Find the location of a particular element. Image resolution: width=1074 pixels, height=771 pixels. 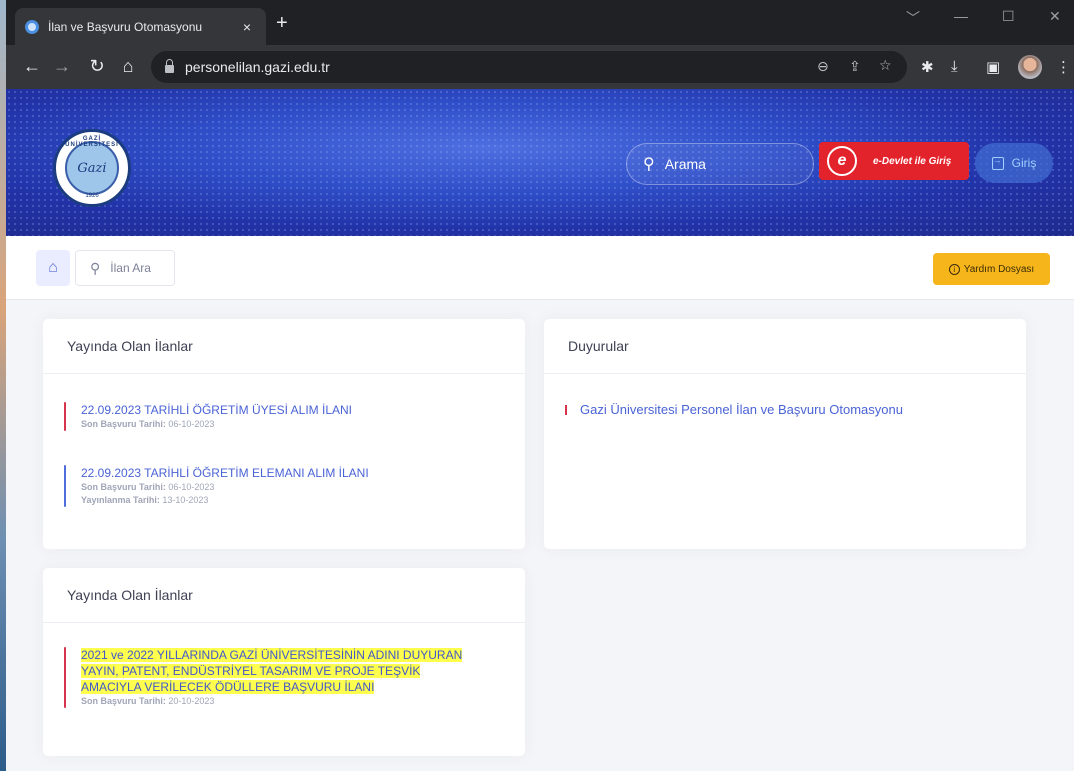

info-icon: i is located at coordinates (954, 269).